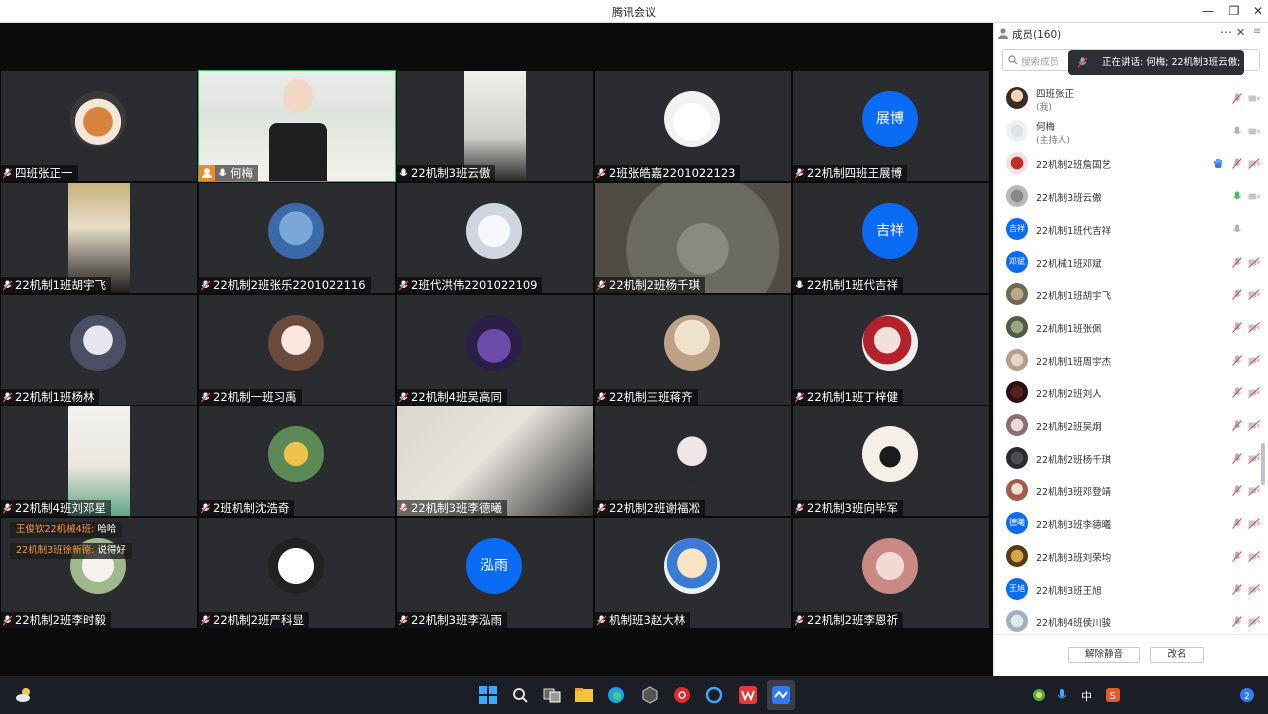  I want to click on participant-tile: 22机制2班张乐2201022116, so click(297, 238).